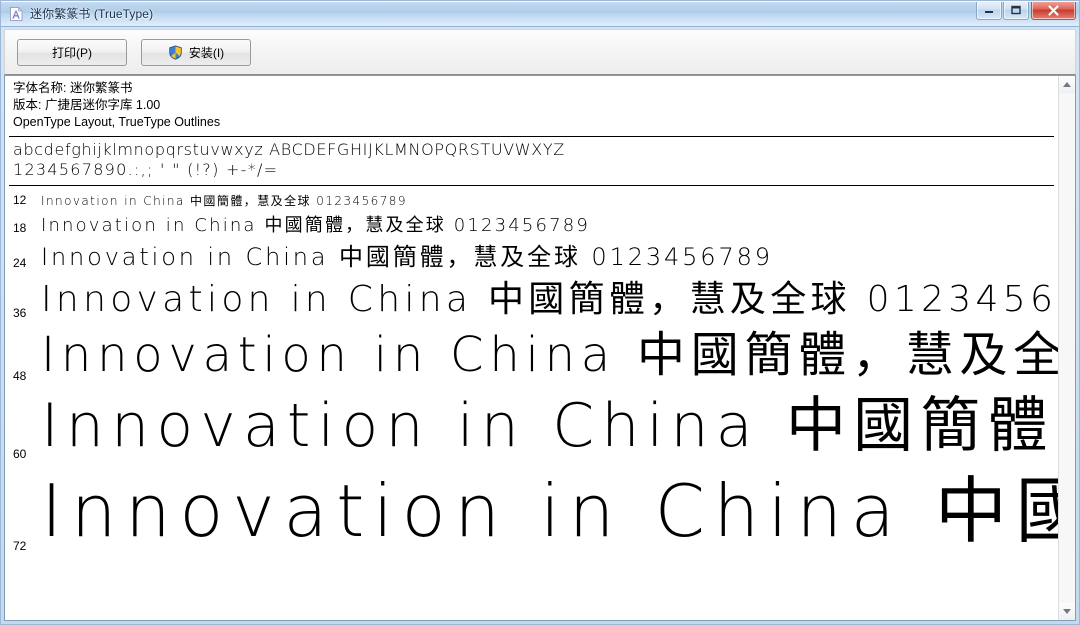 This screenshot has height=625, width=1080. I want to click on font-outline-line: OpenType Layout, TrueType Outlines, so click(117, 122).